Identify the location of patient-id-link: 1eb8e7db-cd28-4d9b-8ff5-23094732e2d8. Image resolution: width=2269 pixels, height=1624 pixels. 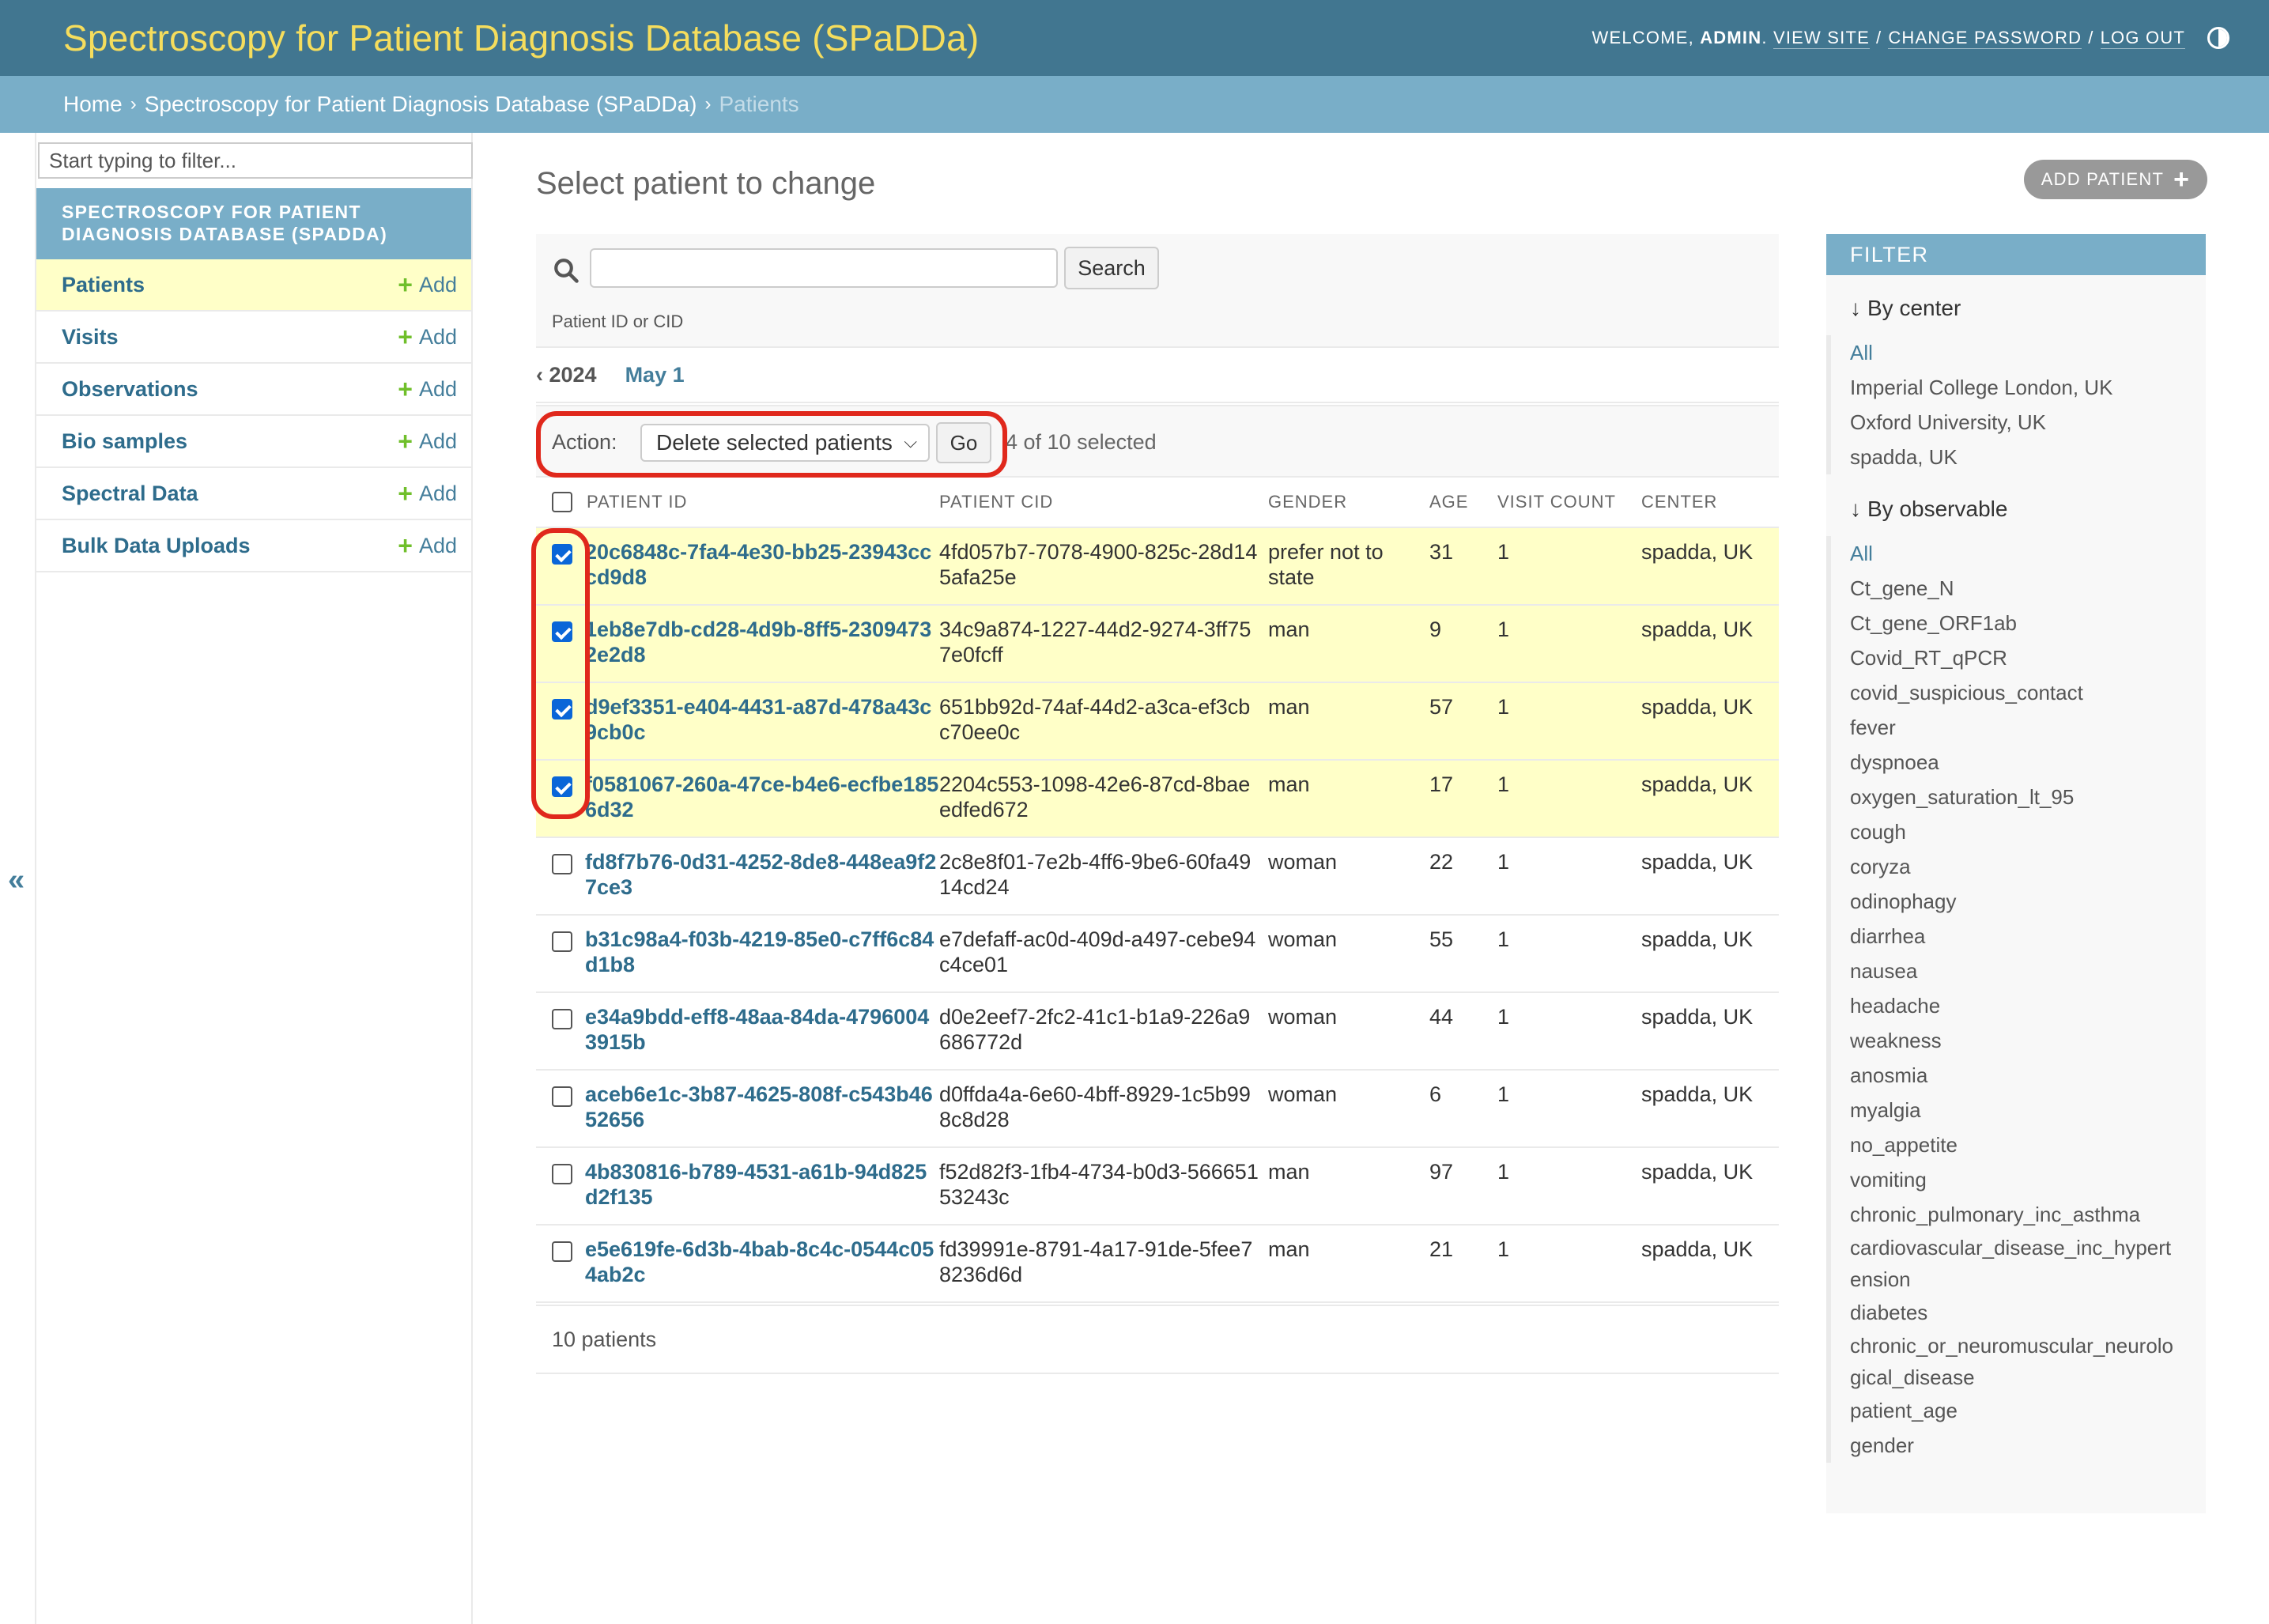
(758, 642).